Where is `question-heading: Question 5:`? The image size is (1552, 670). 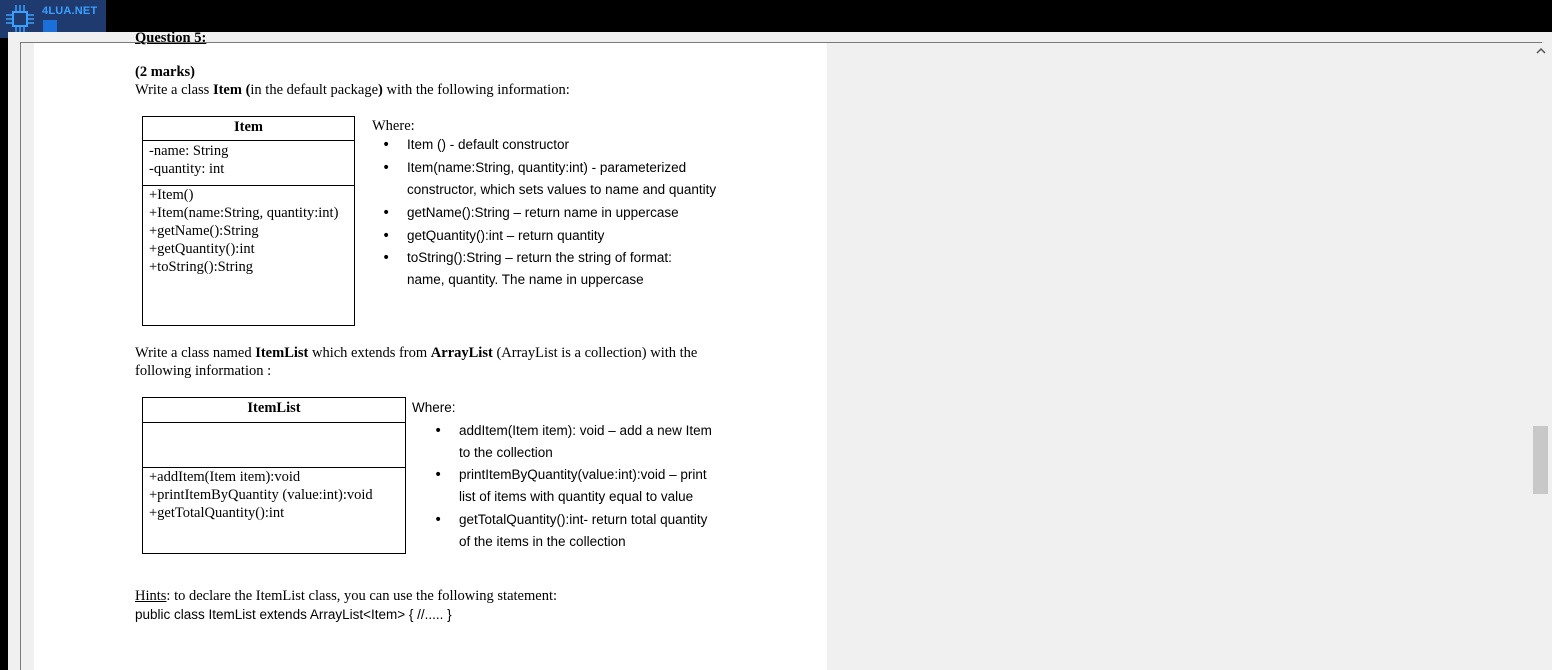 question-heading: Question 5: is located at coordinates (171, 38).